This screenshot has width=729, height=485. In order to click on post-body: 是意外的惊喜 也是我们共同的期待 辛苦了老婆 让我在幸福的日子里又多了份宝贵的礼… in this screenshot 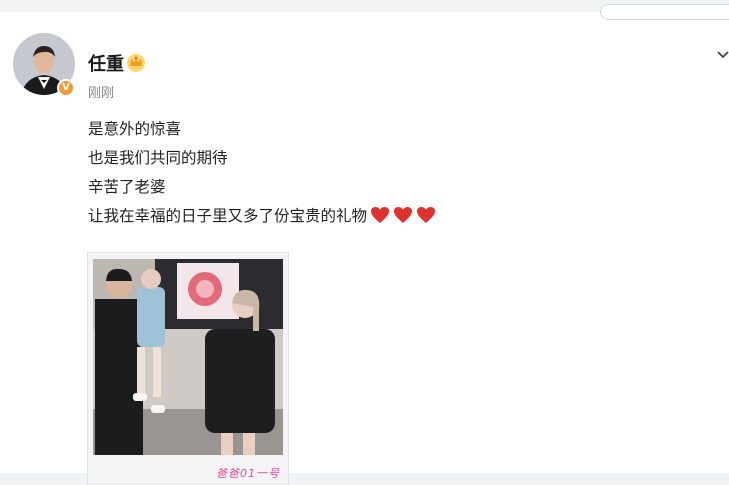, I will do `click(262, 173)`.